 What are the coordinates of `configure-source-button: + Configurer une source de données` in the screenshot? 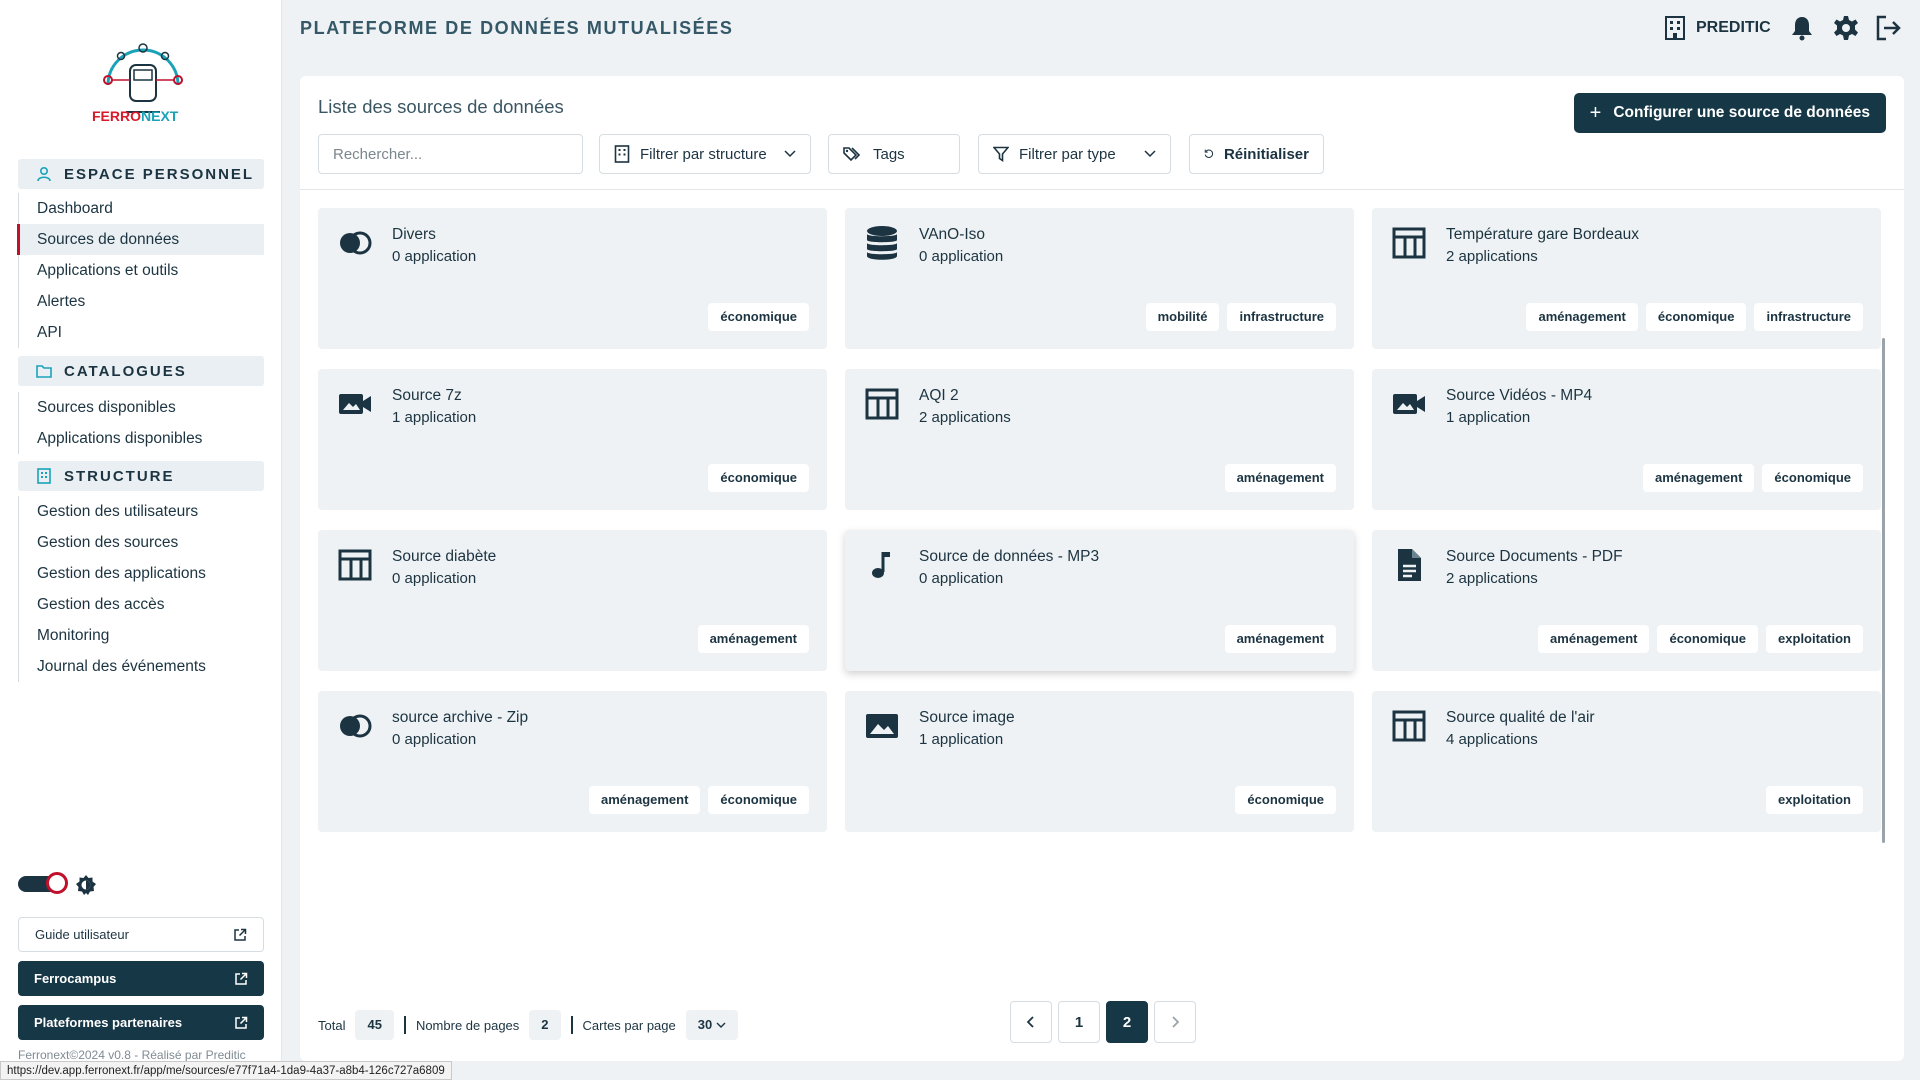 It's located at (1729, 113).